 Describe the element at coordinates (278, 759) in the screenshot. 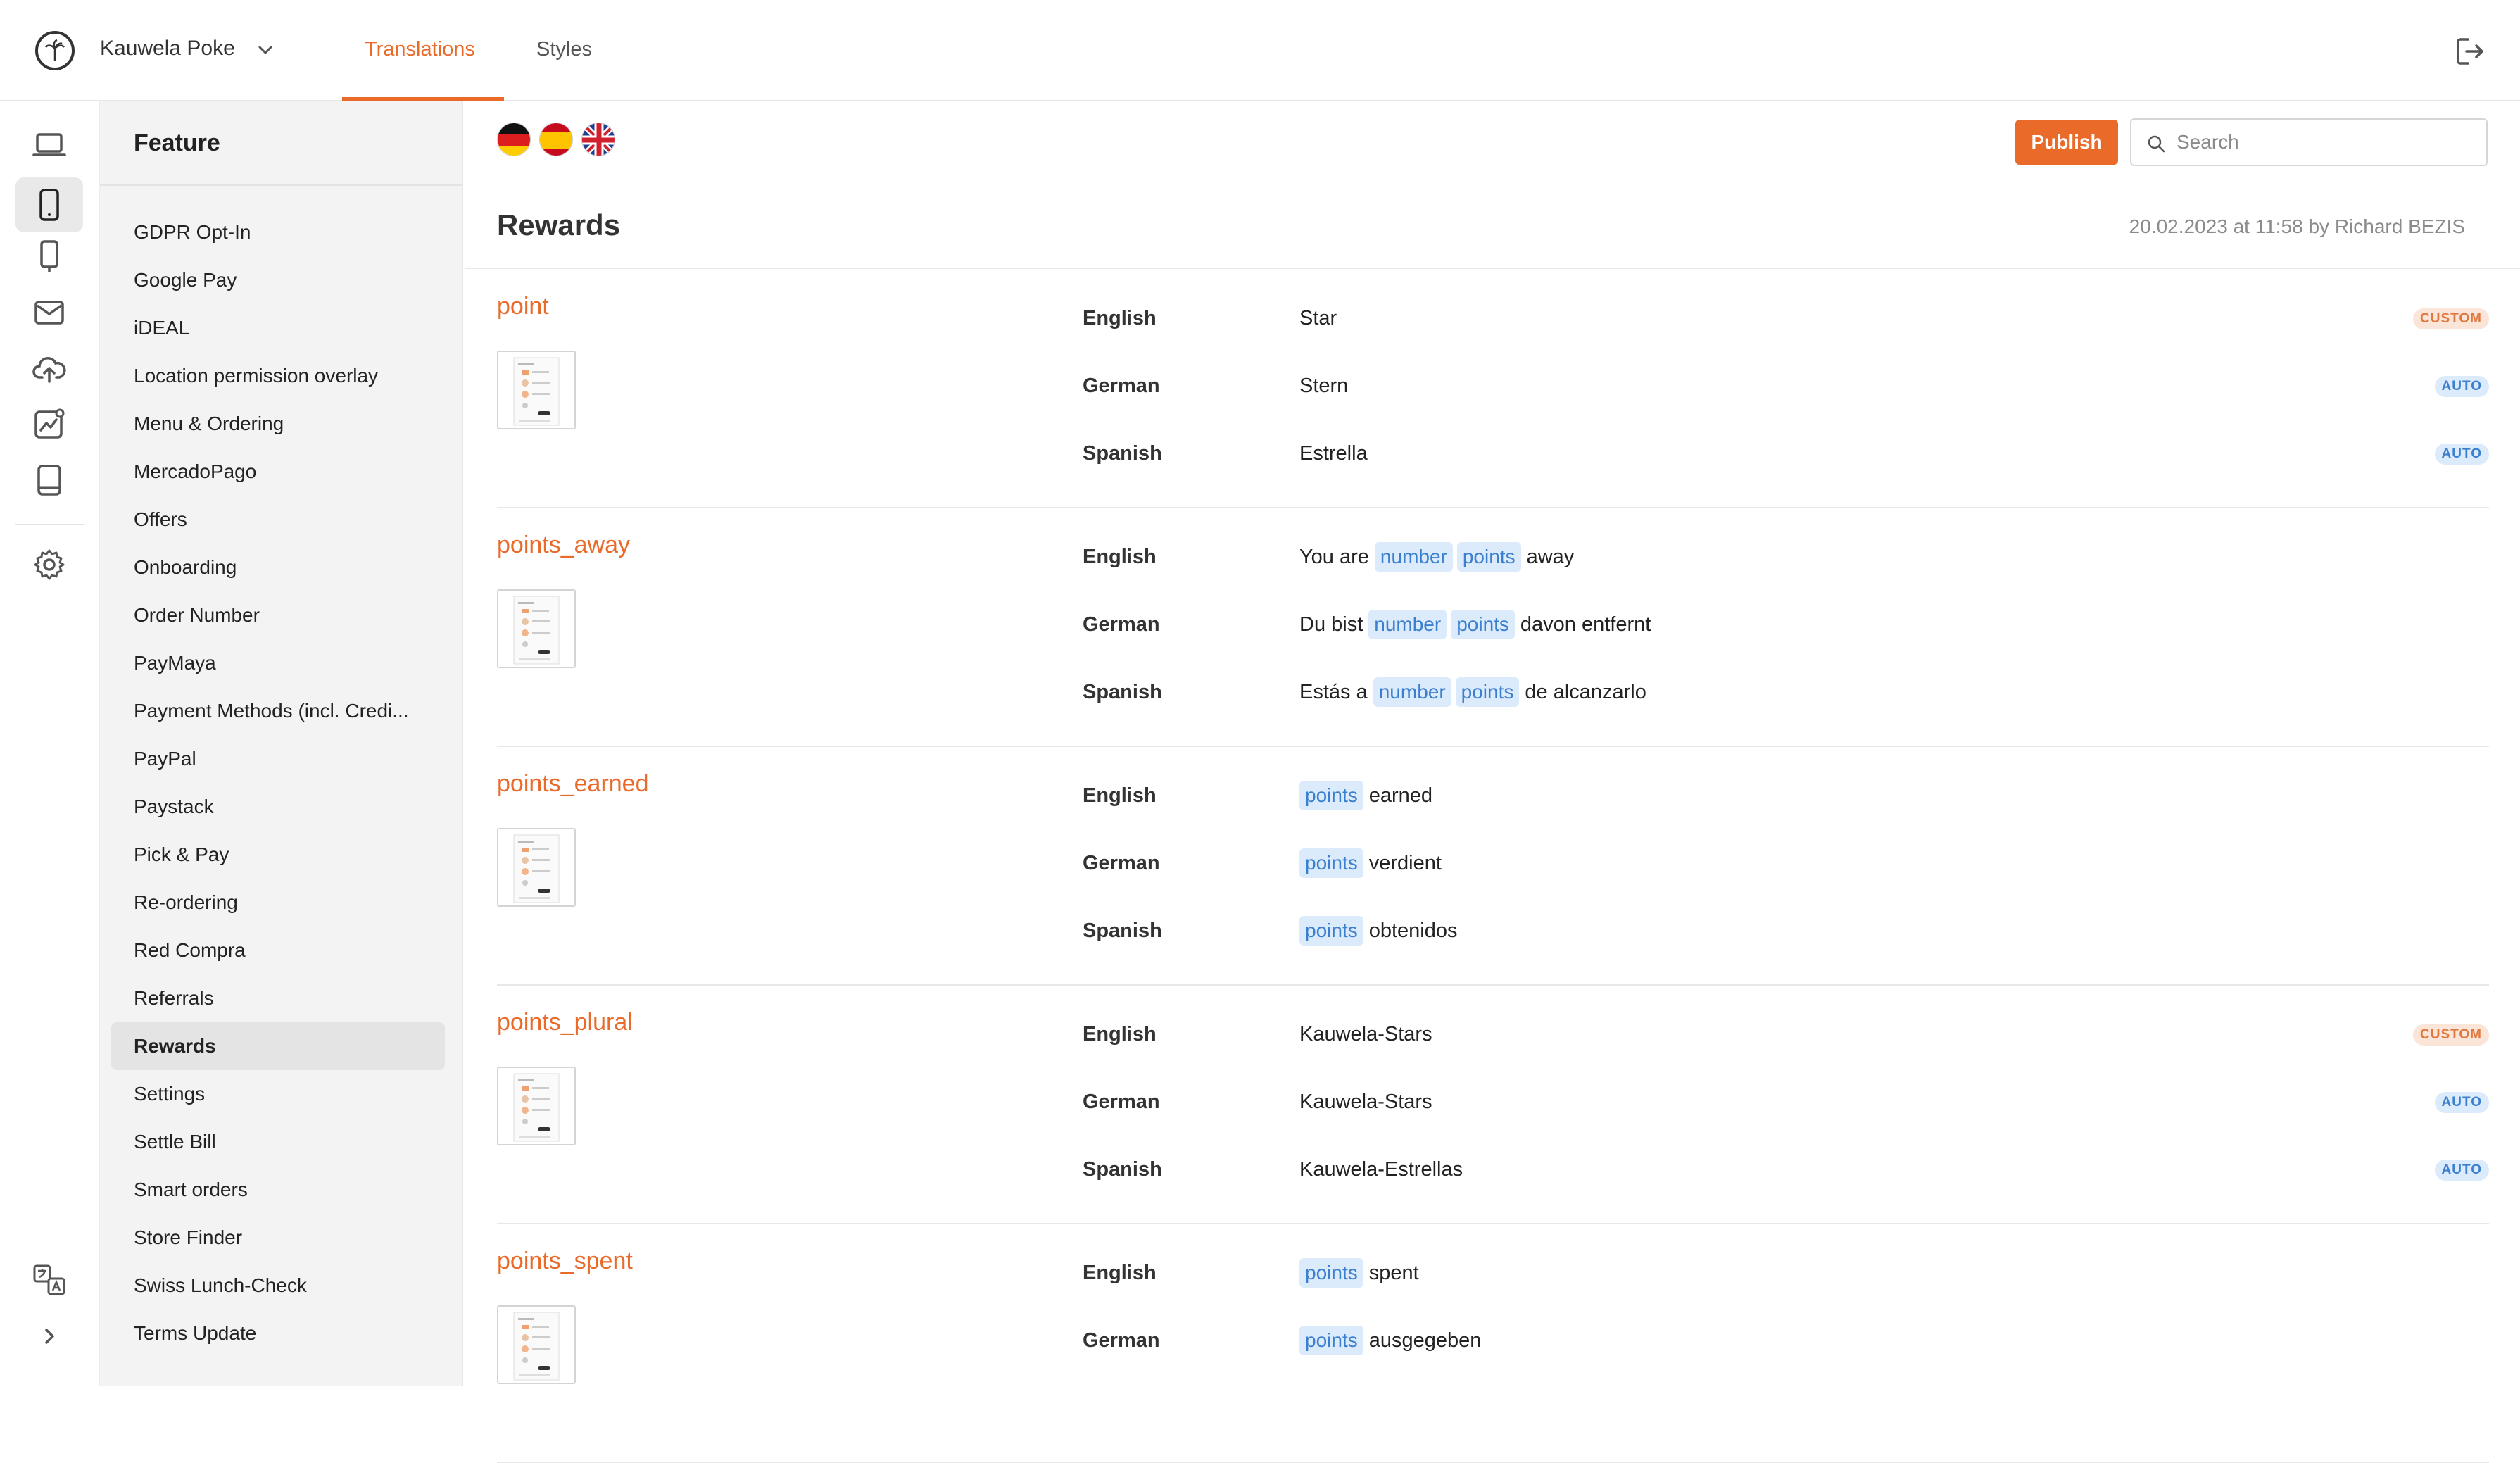

I see `feature-item: PayPal` at that location.